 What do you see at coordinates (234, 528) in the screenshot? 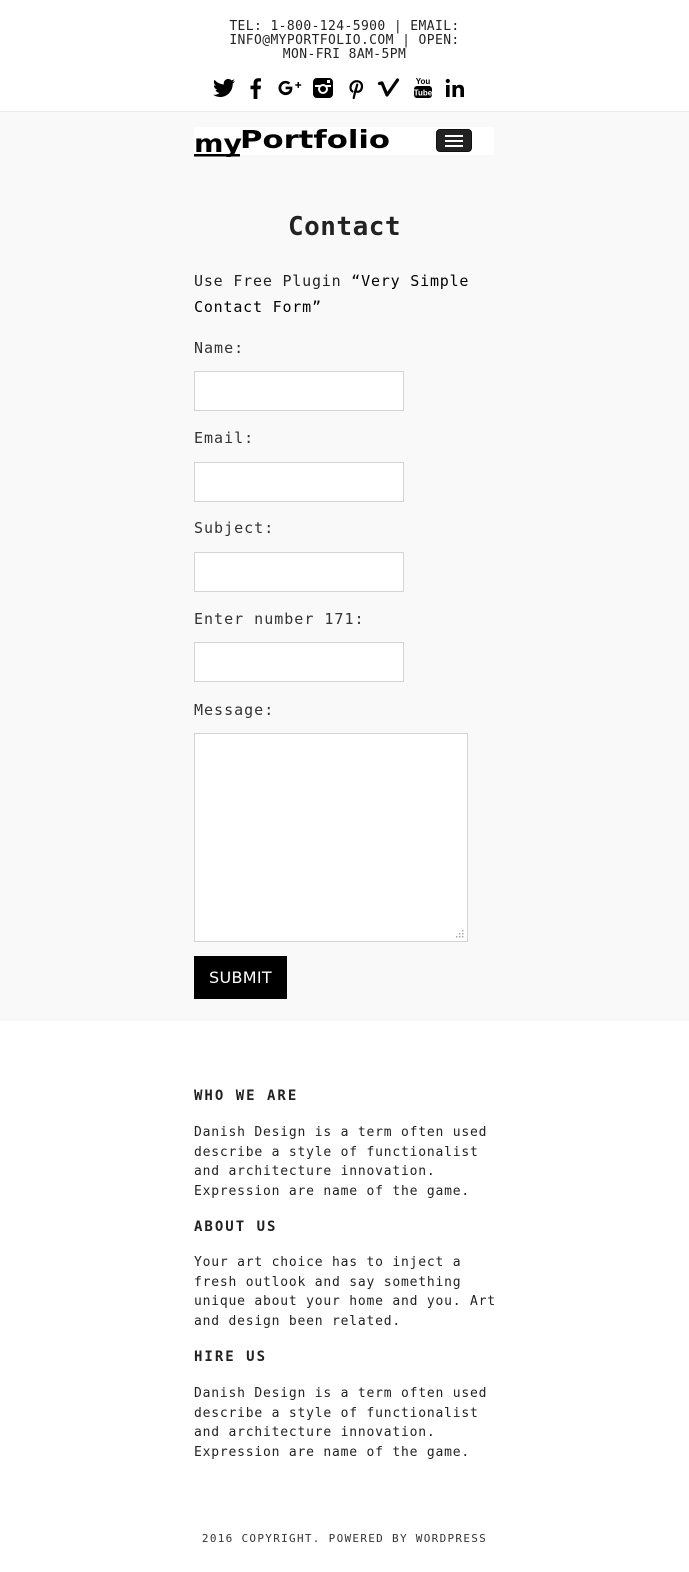
I see `subject-label: Subject:` at bounding box center [234, 528].